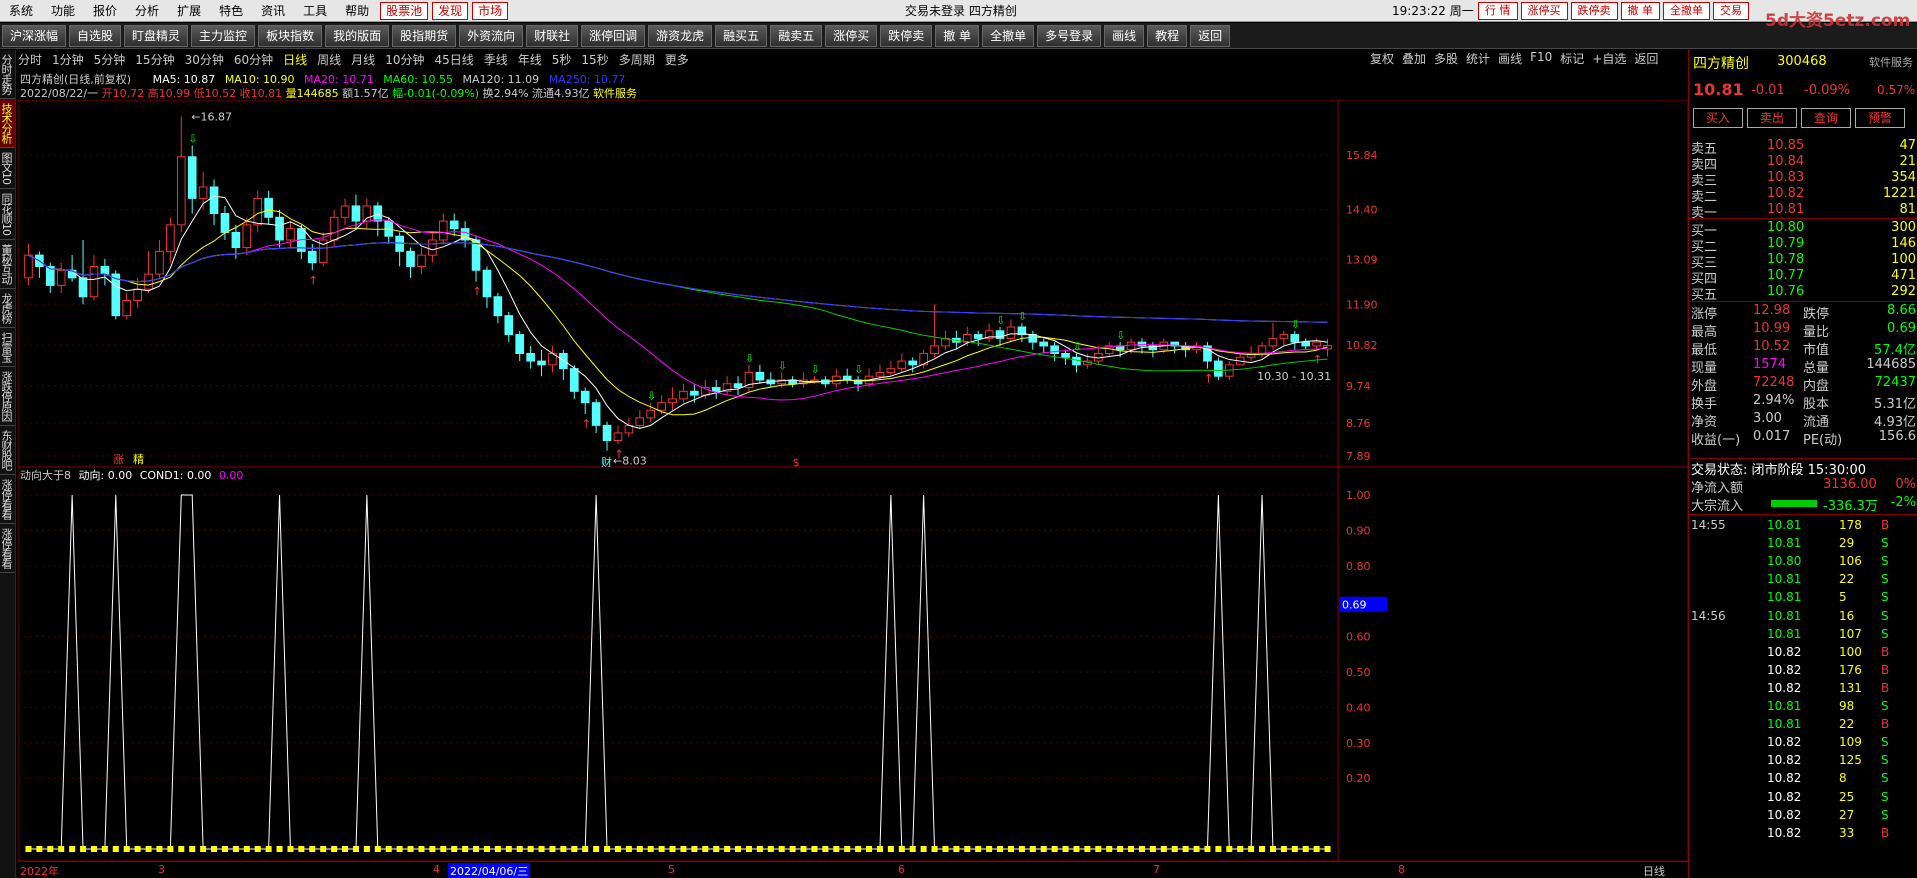 Image resolution: width=1917 pixels, height=878 pixels. What do you see at coordinates (7, 214) in the screenshot?
I see `left-tab-3: 同花顺10` at bounding box center [7, 214].